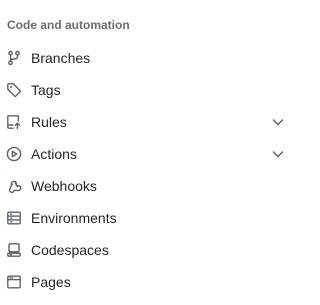 This screenshot has width=320, height=305. I want to click on sidebar-item-label: Branches, so click(61, 58).